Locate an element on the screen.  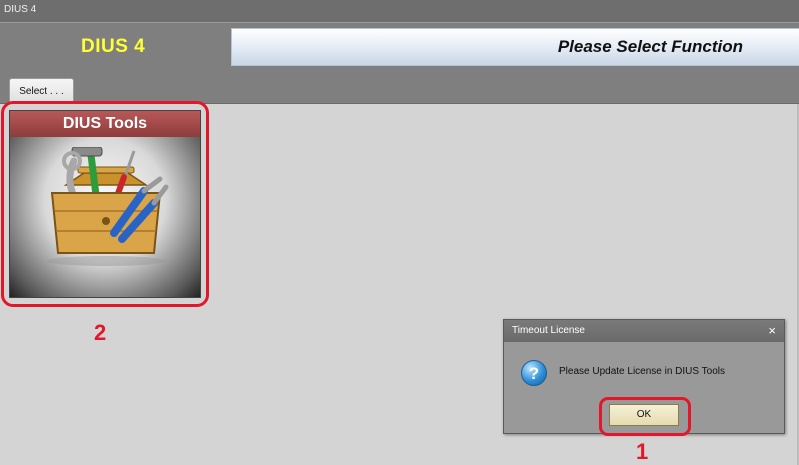
dius-tools-tile: DIUS Tools is located at coordinates (105, 204).